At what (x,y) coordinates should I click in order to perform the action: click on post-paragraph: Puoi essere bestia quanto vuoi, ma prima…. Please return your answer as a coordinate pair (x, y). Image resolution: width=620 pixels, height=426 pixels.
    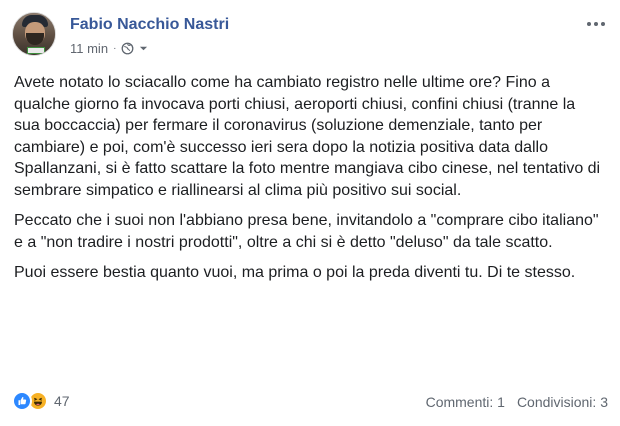
    Looking at the image, I should click on (295, 272).